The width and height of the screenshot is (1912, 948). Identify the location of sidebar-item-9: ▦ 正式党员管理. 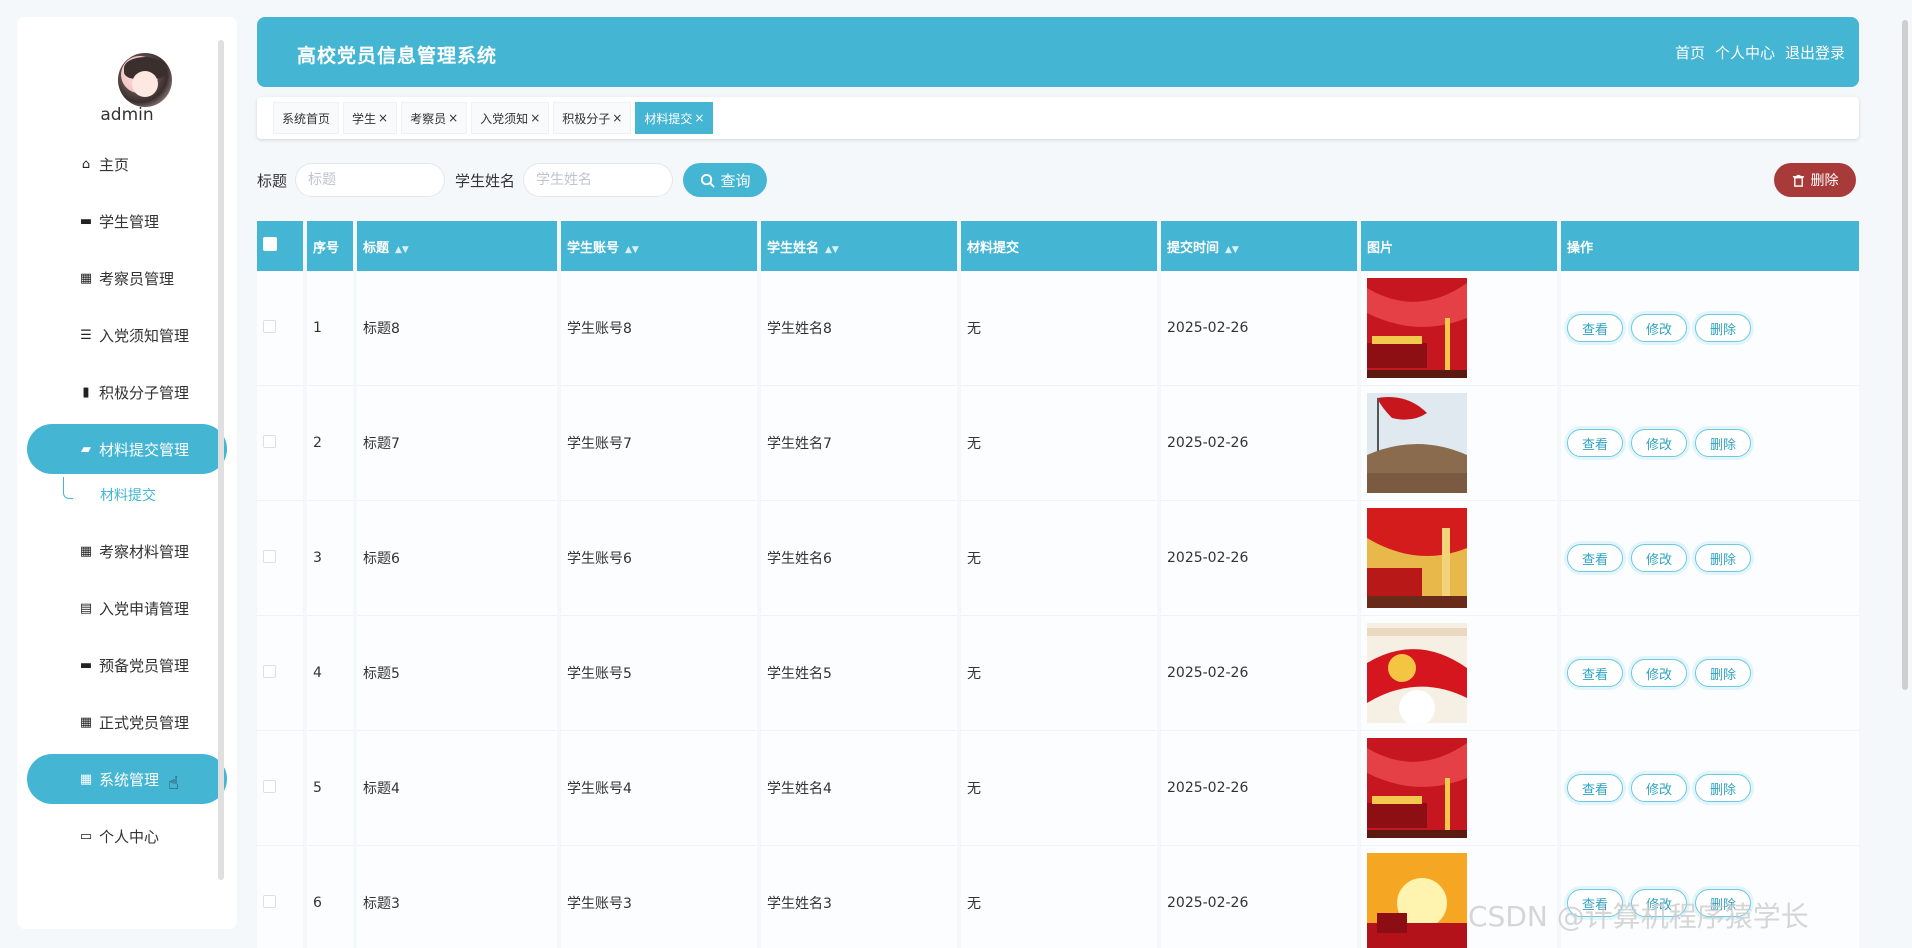
(127, 722).